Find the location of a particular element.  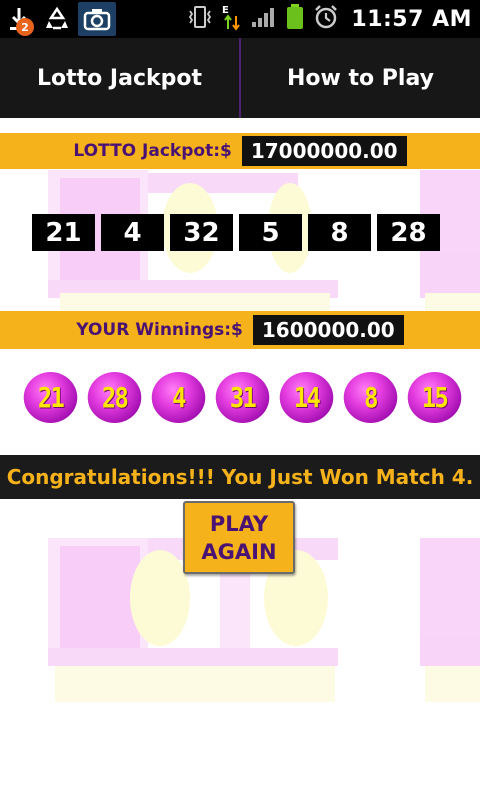

lotto-ball: 21 is located at coordinates (50, 397).